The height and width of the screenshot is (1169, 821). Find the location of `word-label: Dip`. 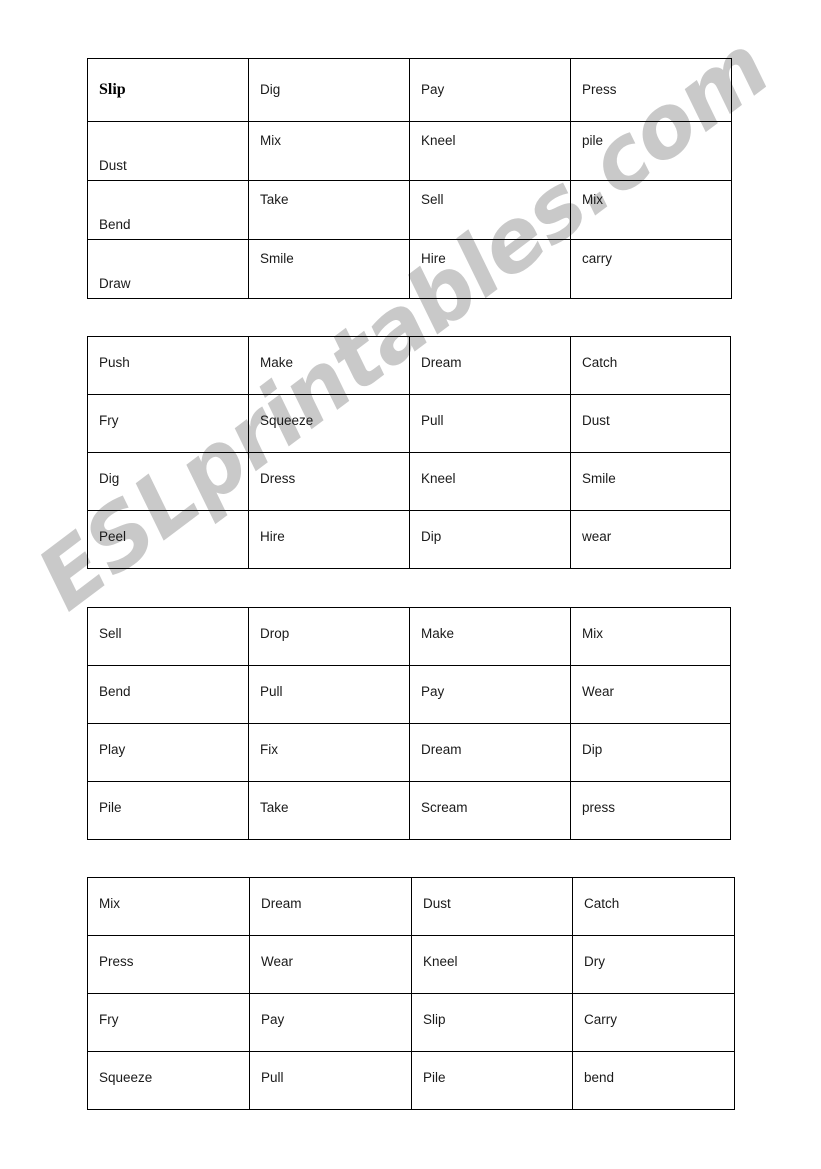

word-label: Dip is located at coordinates (592, 749).